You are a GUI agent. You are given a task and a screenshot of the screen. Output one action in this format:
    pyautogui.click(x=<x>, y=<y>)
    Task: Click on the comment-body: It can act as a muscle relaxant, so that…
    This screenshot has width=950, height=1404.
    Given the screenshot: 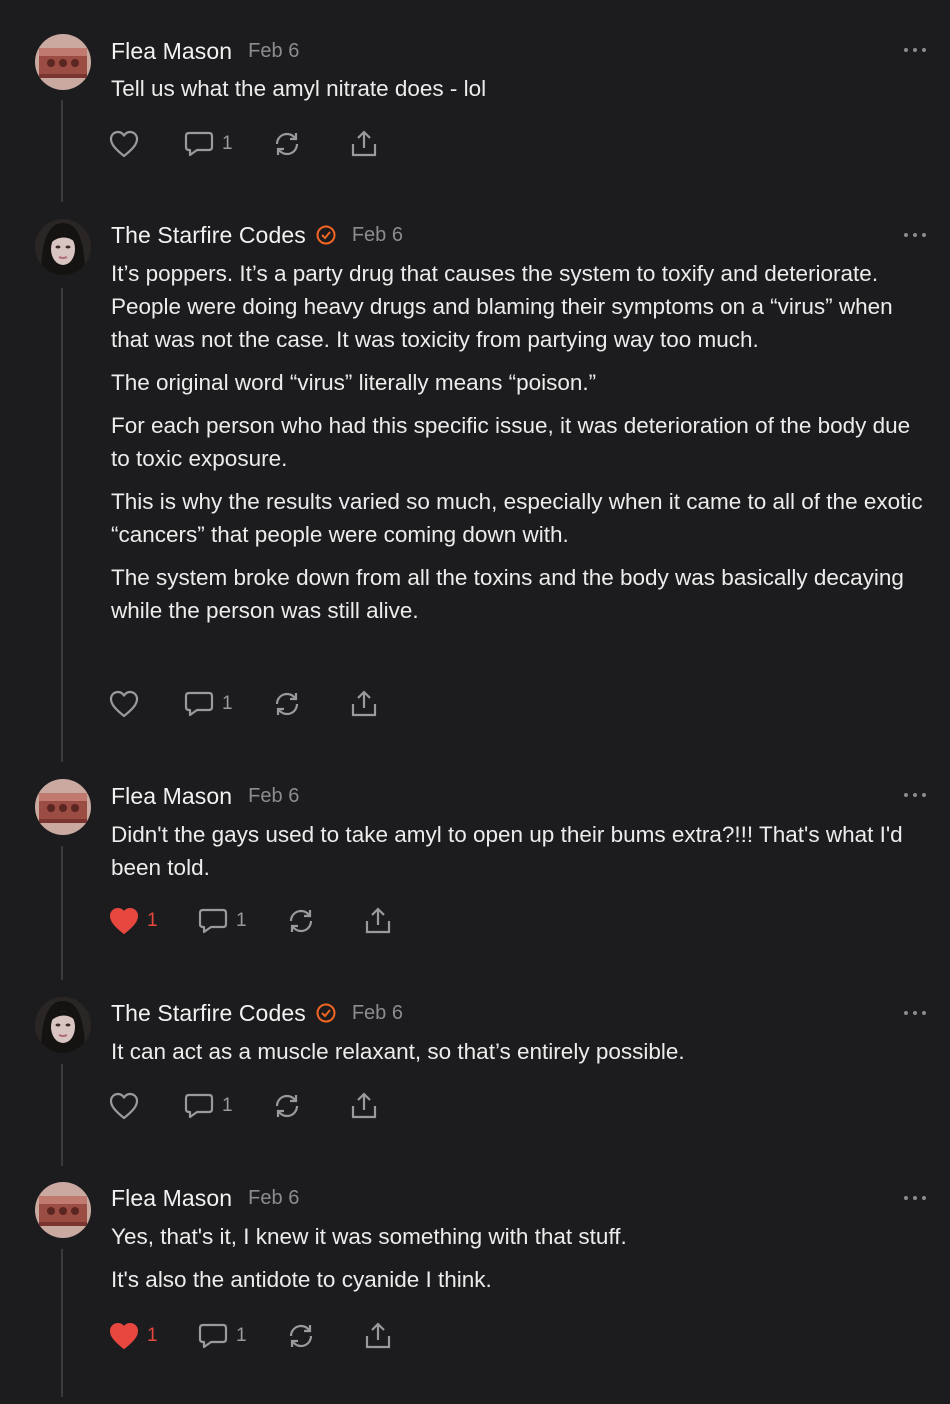 What is the action you would take?
    pyautogui.click(x=520, y=1056)
    